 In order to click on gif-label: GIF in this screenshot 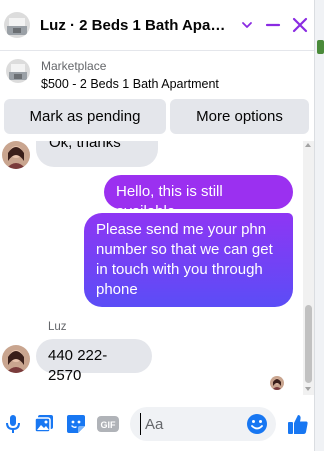, I will do `click(109, 425)`.